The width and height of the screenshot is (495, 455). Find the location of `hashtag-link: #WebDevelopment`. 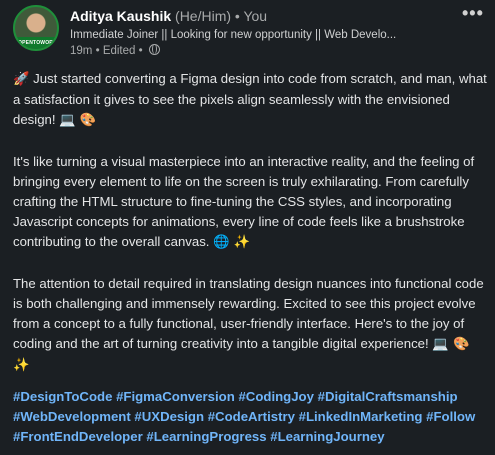

hashtag-link: #WebDevelopment is located at coordinates (72, 416).